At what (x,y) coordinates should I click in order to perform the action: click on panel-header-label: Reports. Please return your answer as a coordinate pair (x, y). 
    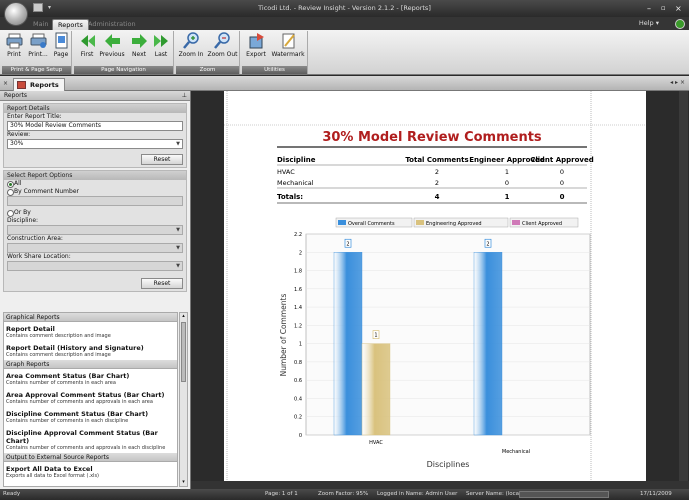
    Looking at the image, I should click on (16, 95).